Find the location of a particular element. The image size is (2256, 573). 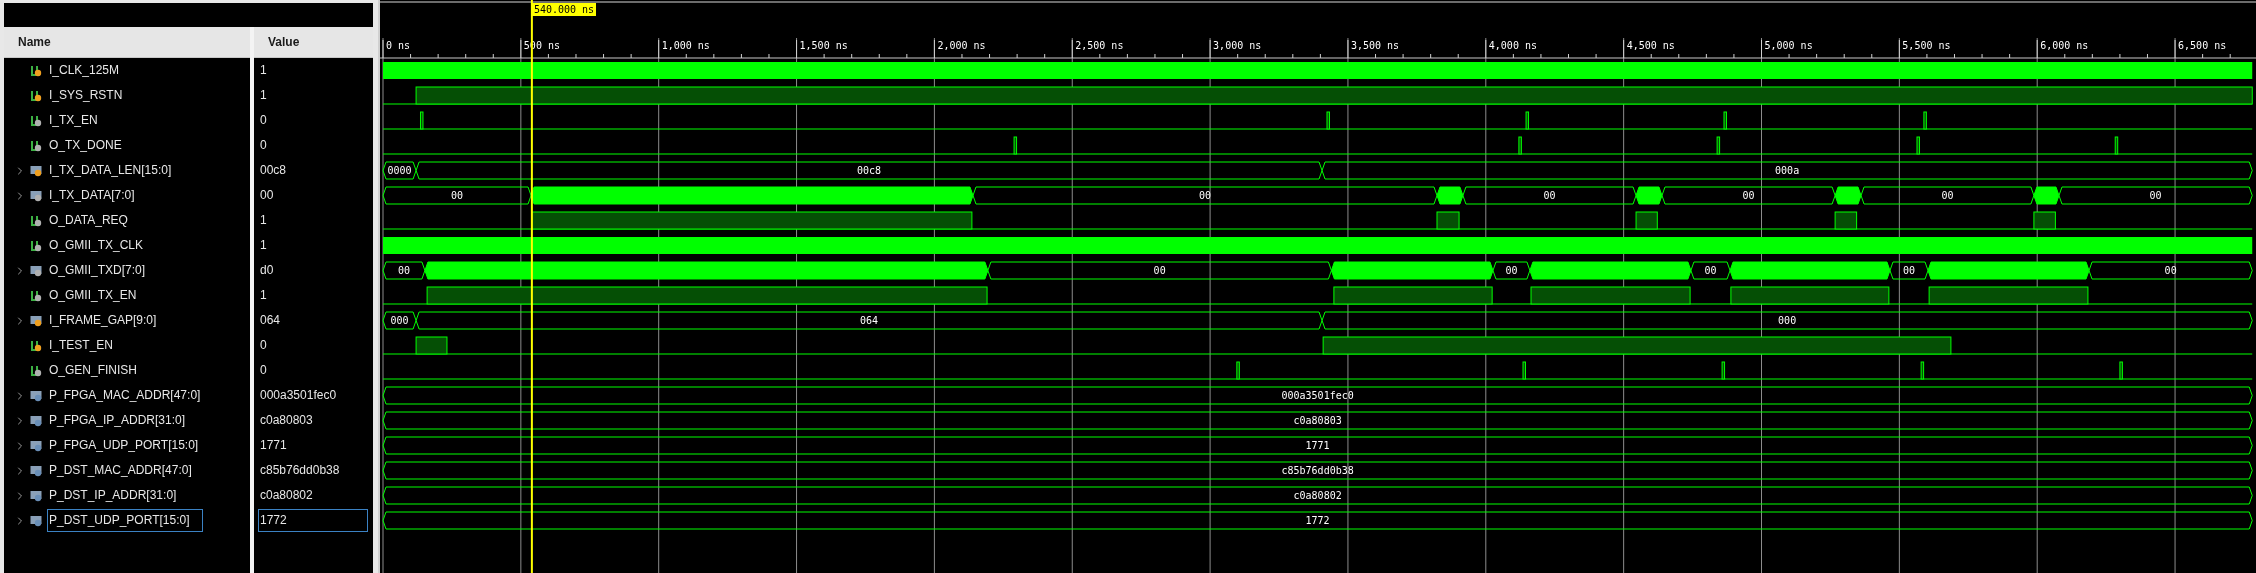

time-tick-label: 5,000 ns is located at coordinates (1788, 45).